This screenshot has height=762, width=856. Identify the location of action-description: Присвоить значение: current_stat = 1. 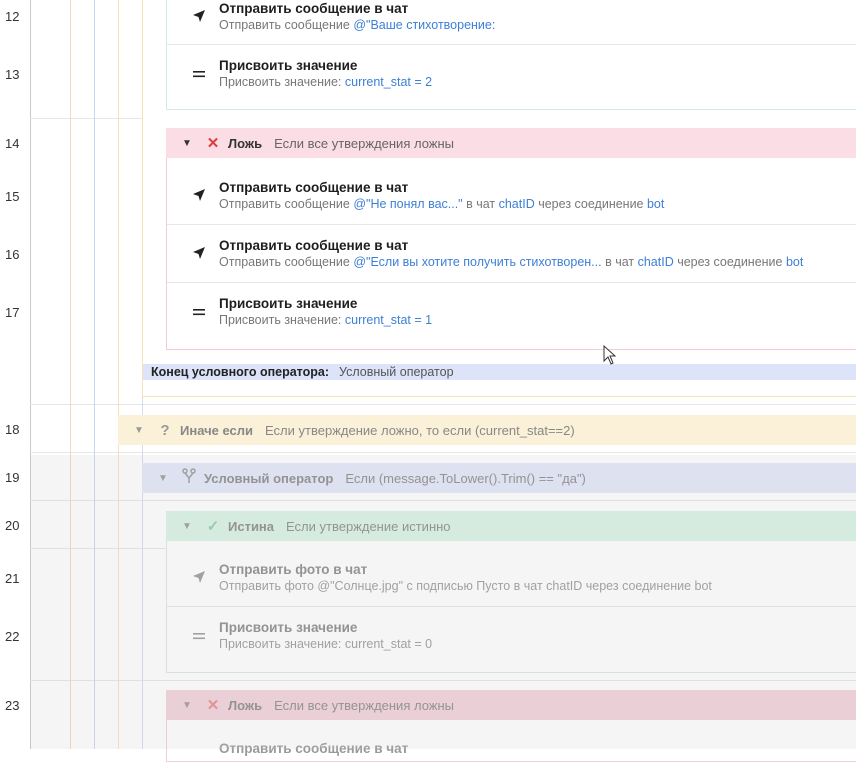
(326, 320).